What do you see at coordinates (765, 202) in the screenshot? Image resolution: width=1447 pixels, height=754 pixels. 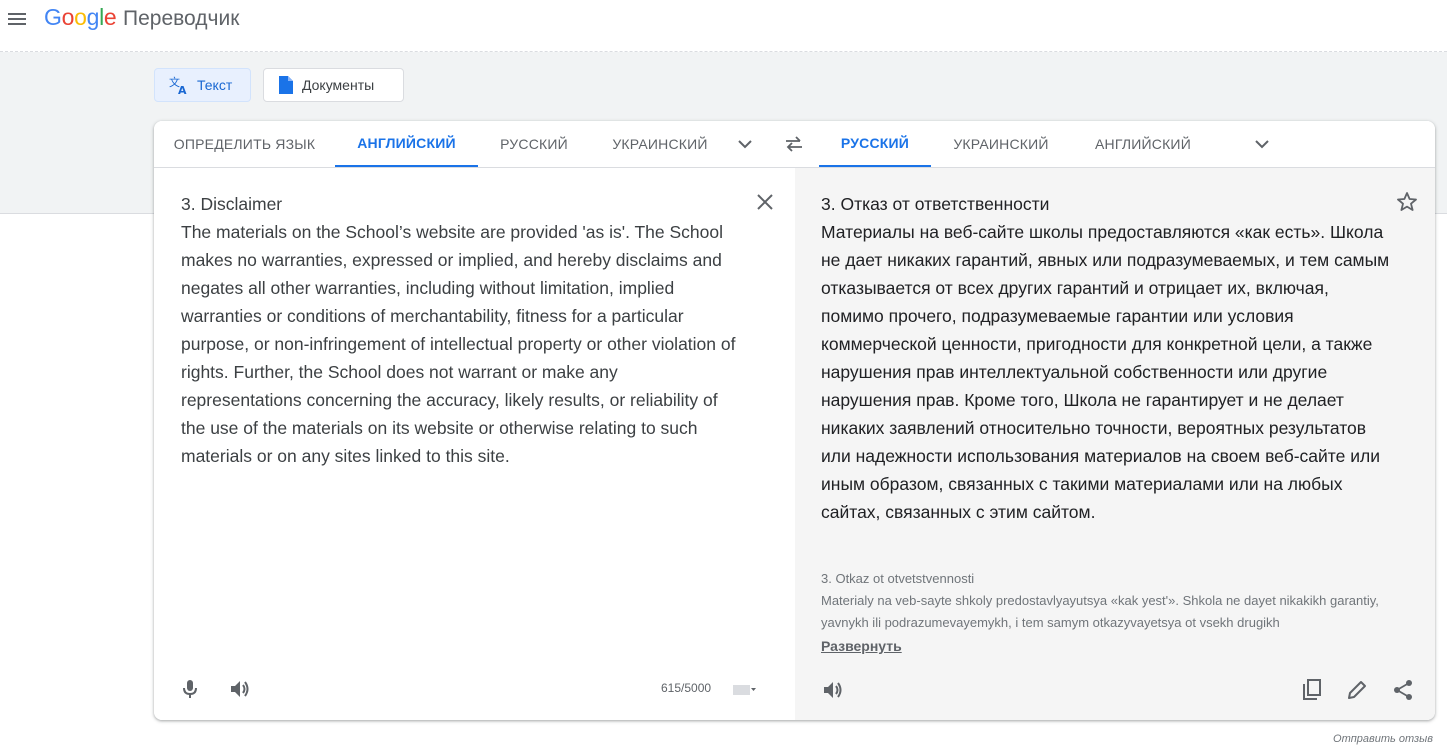 I see `close-icon` at bounding box center [765, 202].